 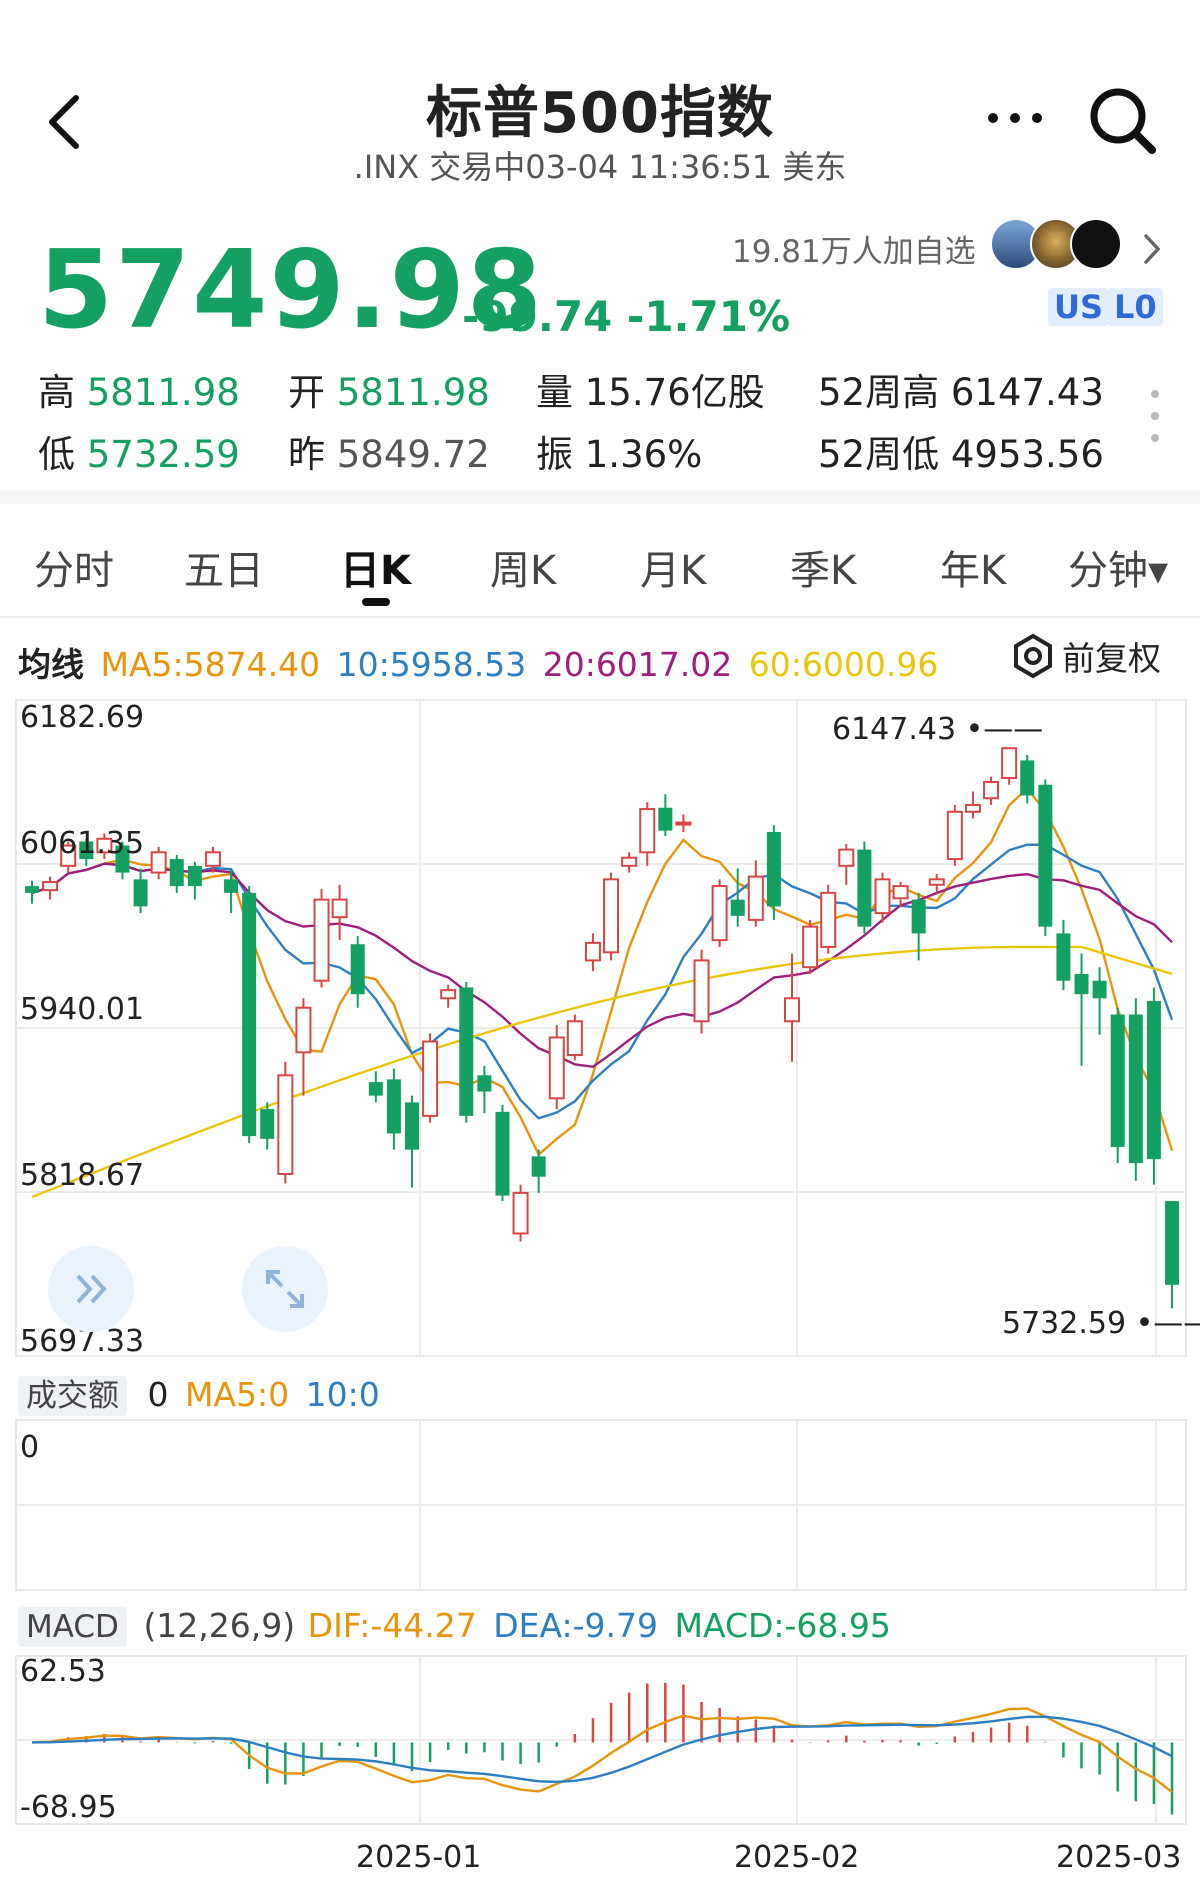 I want to click on volume-type-selector: 成交额, so click(x=72, y=1396).